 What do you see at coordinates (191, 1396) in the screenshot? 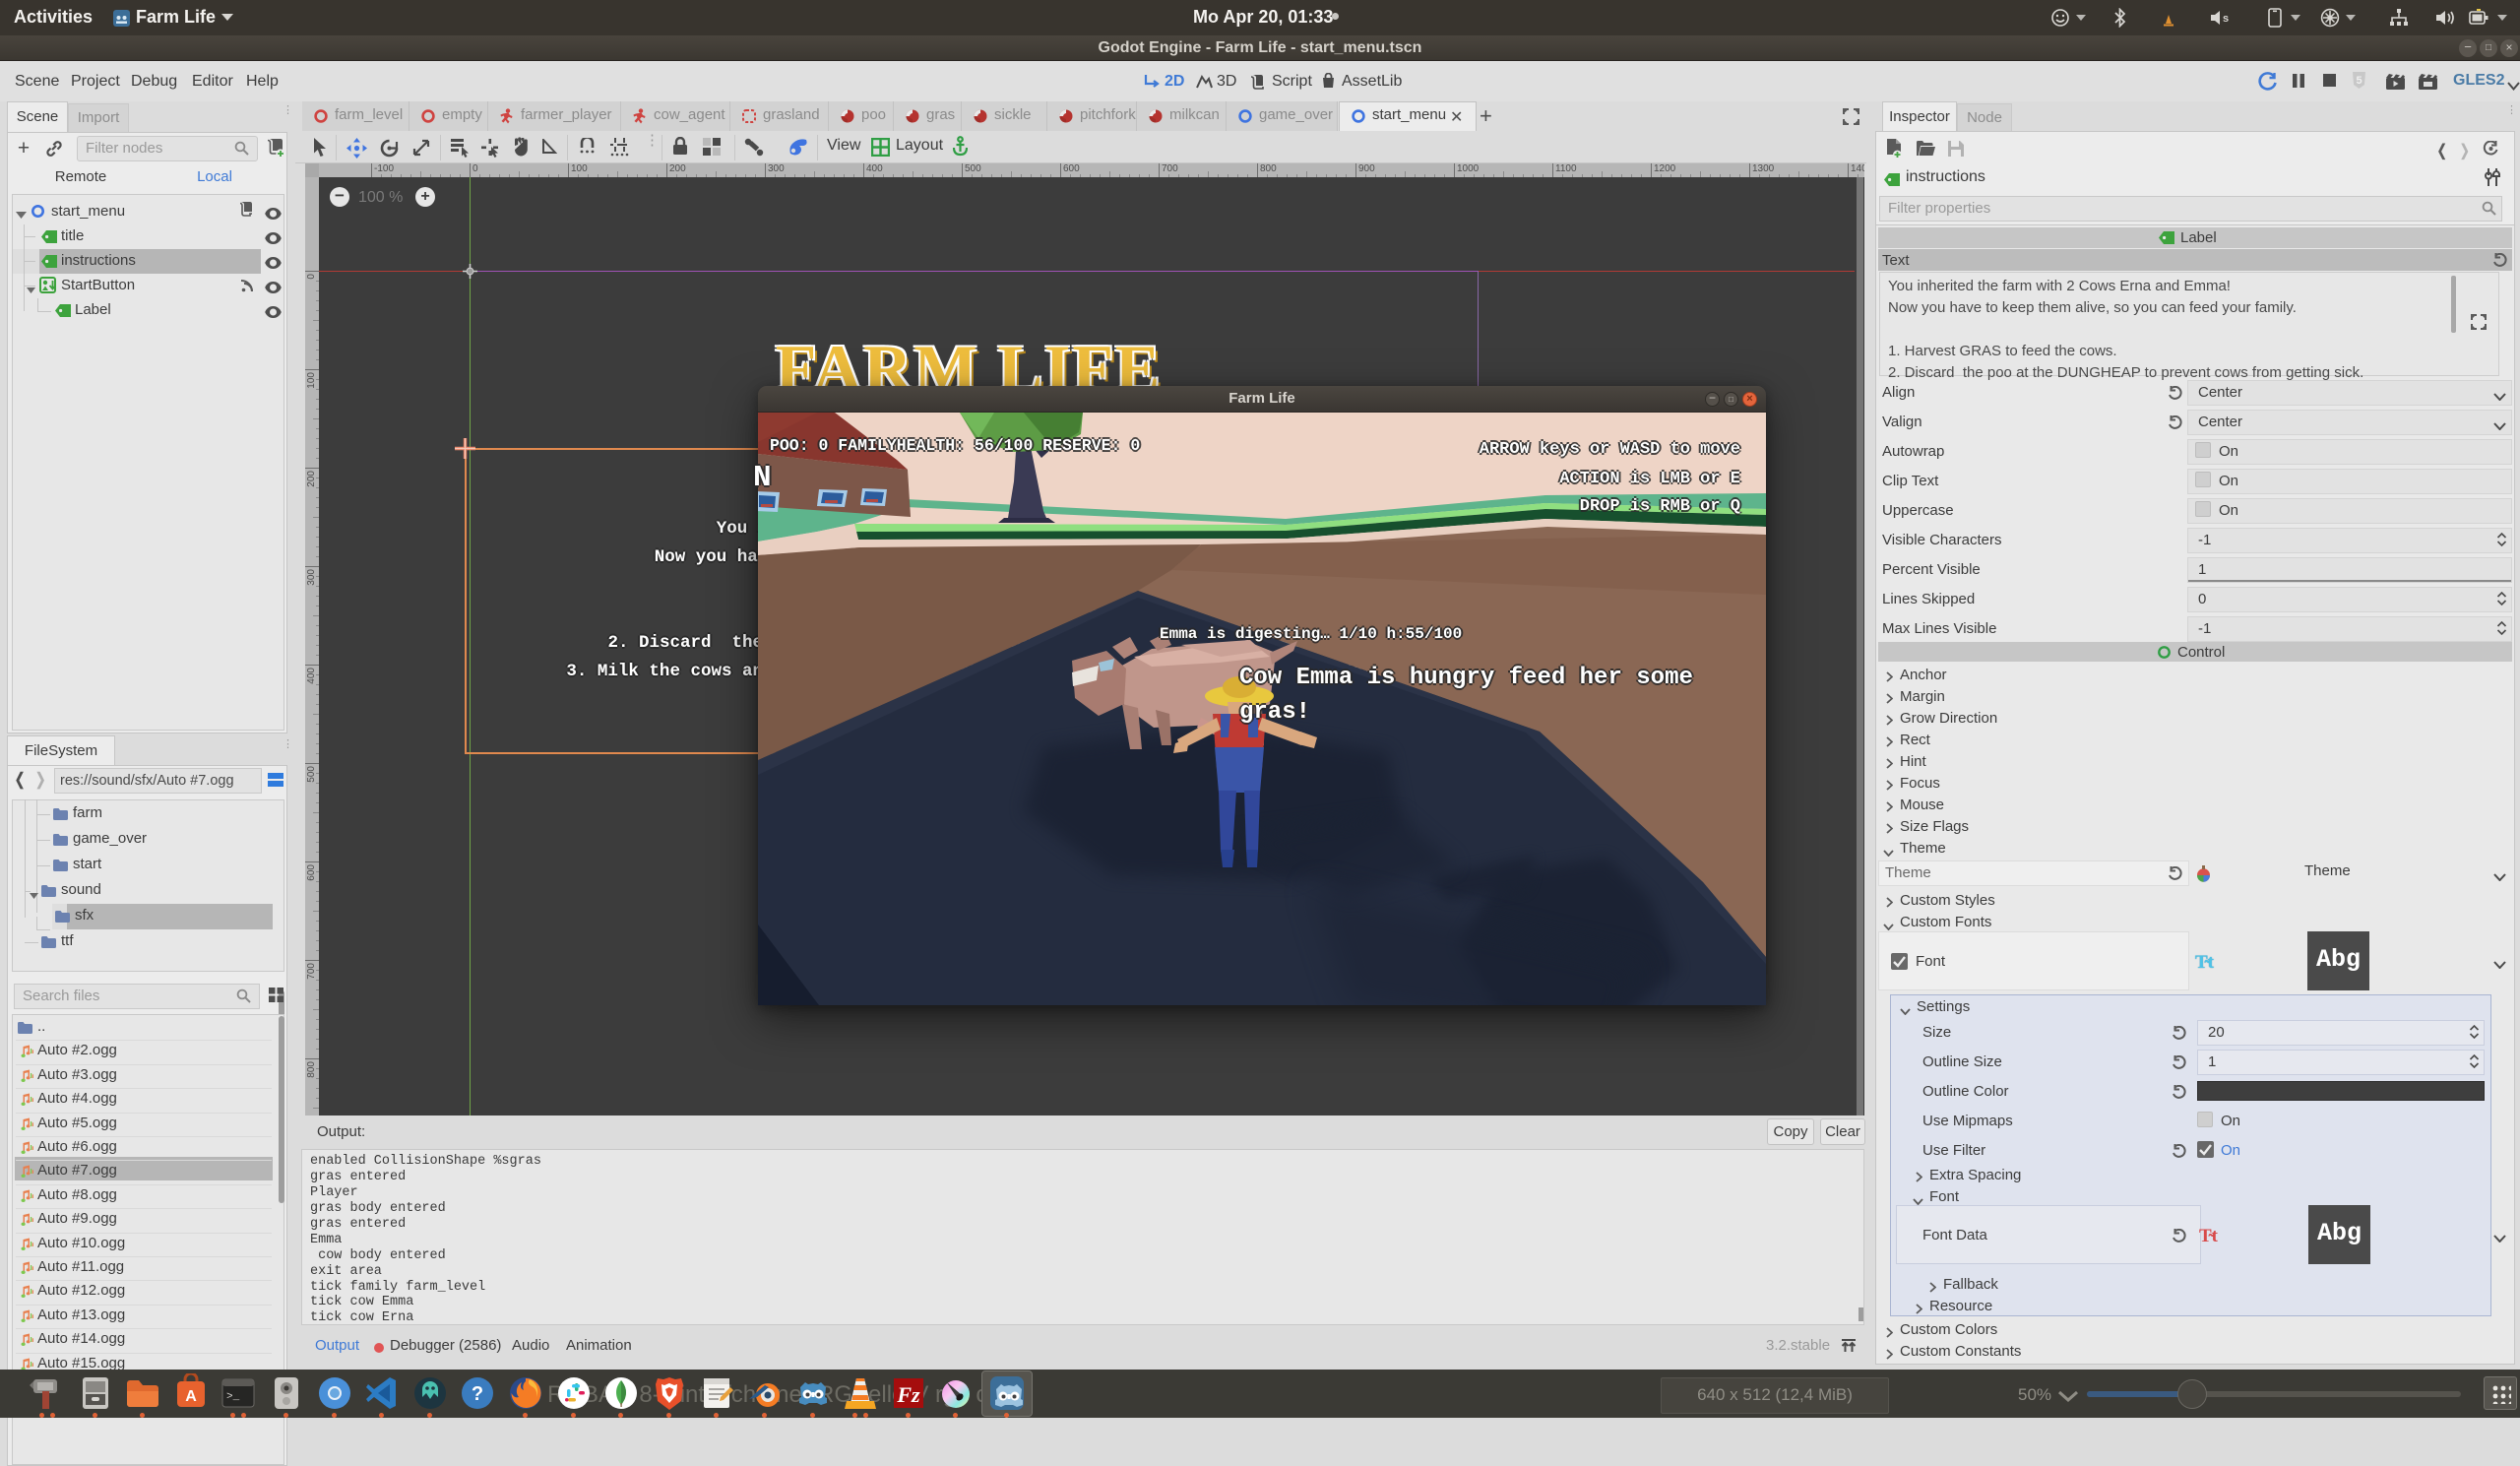
I see `svg-text: A` at bounding box center [191, 1396].